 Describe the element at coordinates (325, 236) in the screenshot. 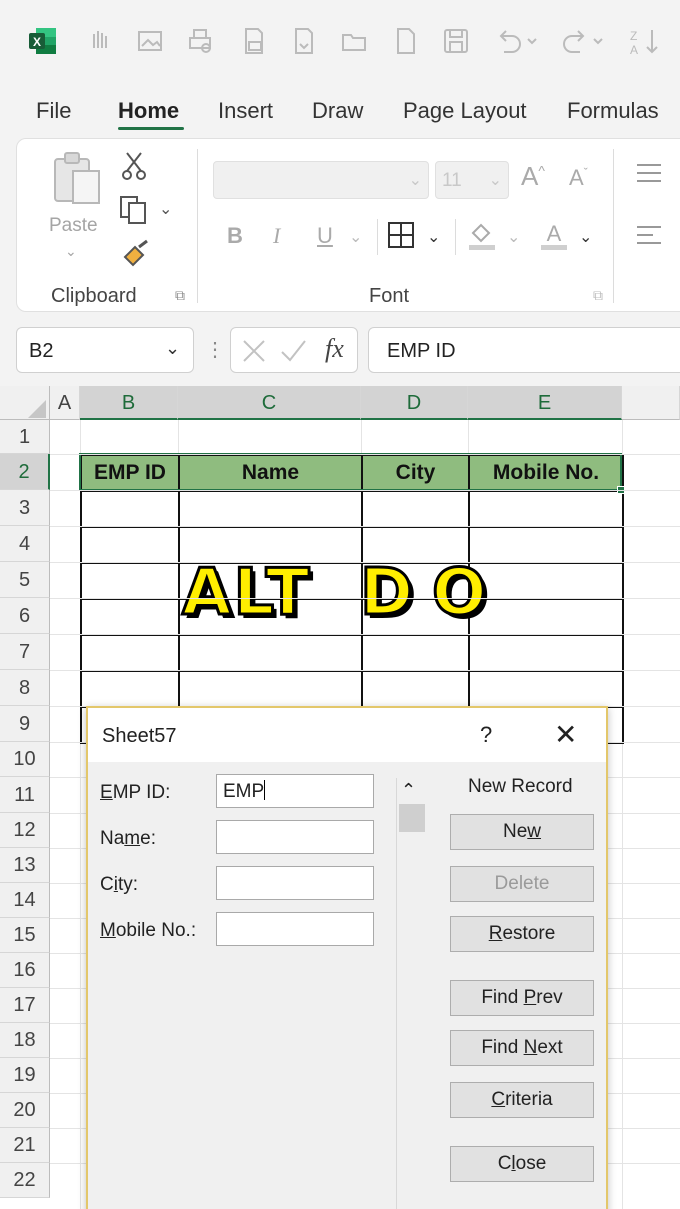

I see `underline-icon: U` at that location.